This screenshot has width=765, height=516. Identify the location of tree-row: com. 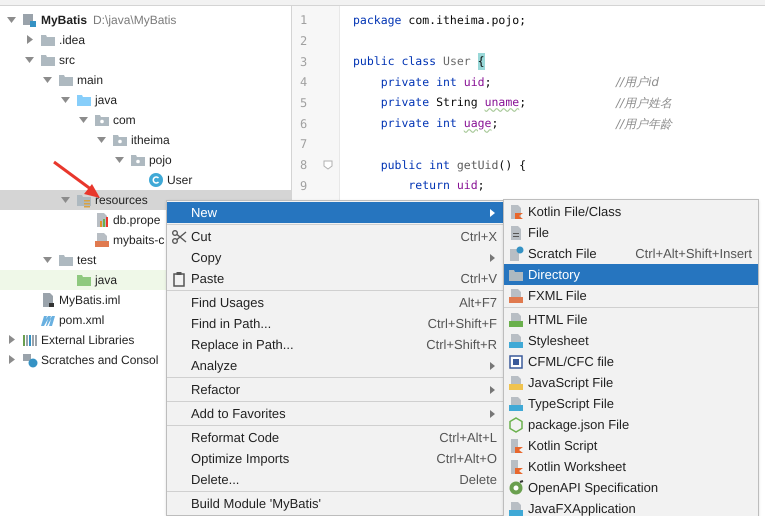
(145, 120).